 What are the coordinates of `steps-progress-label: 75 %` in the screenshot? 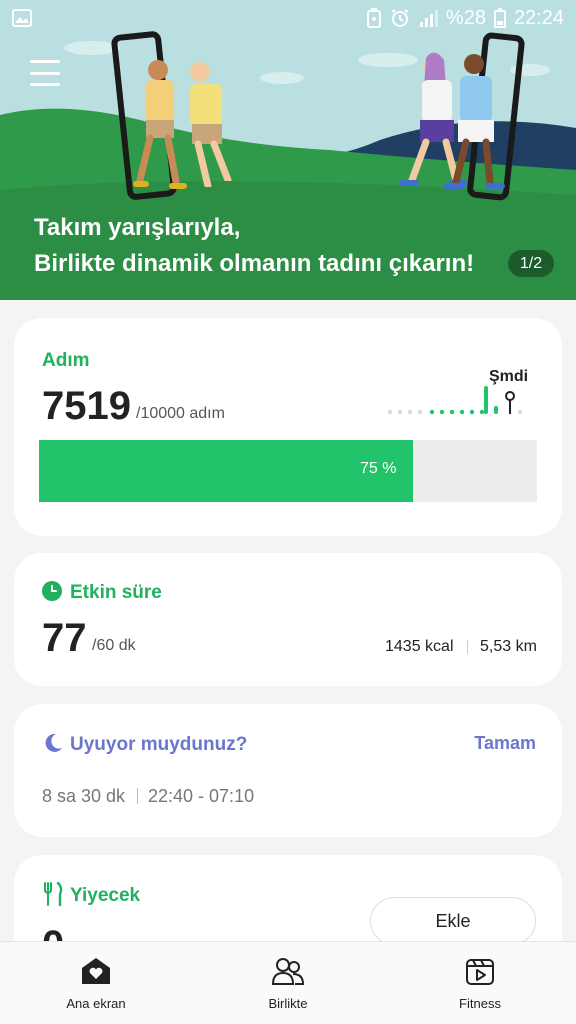 It's located at (378, 468).